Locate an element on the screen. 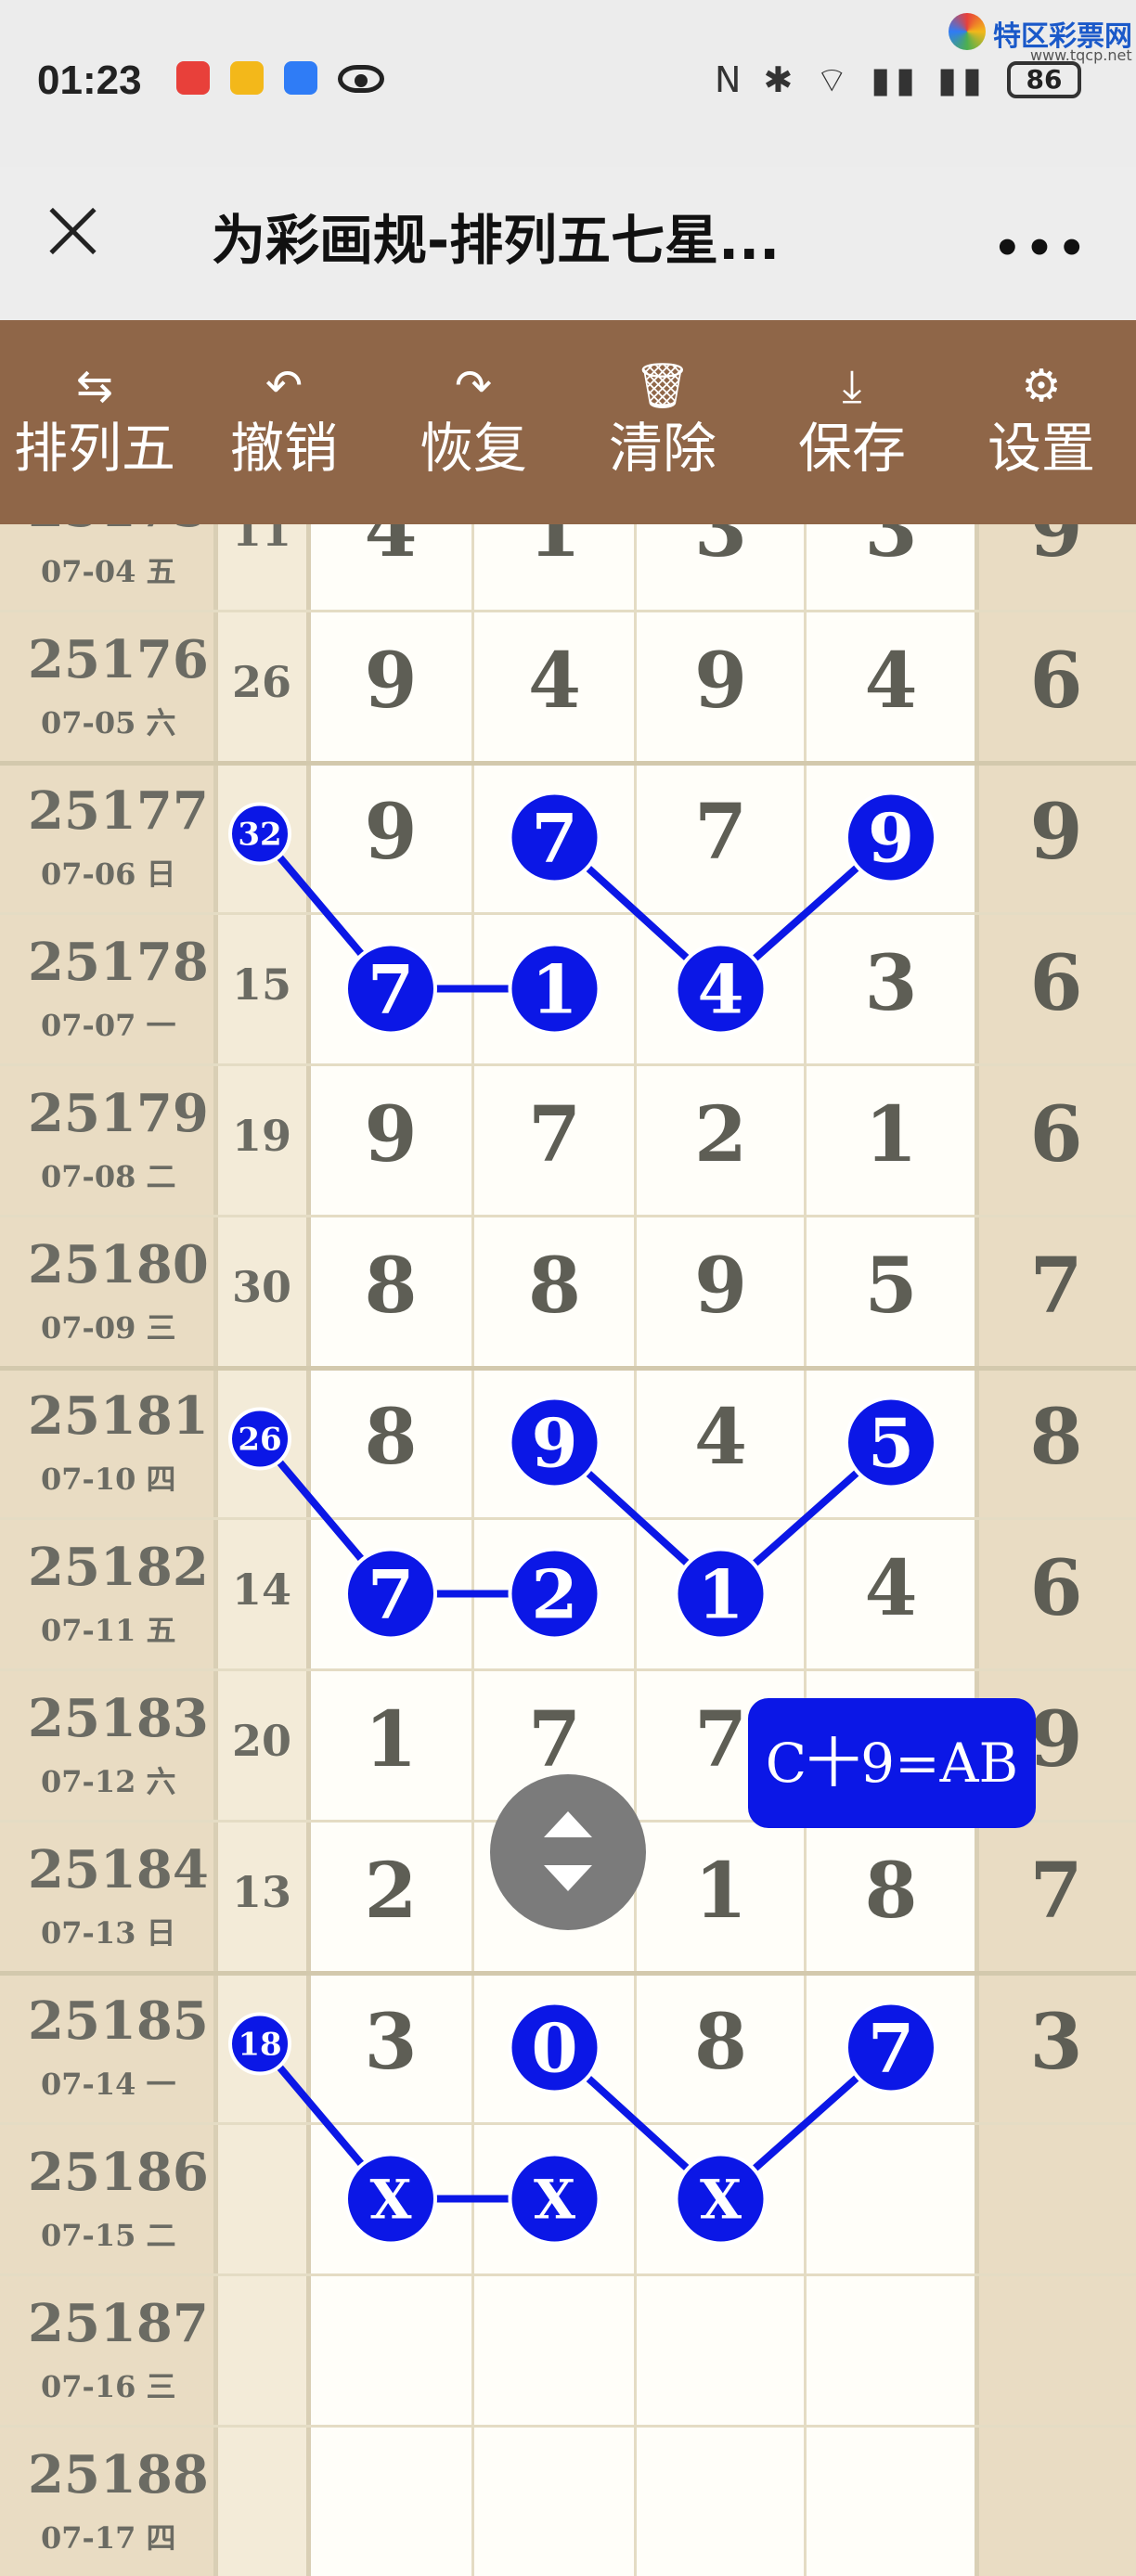  svg-text: 32 is located at coordinates (259, 836).